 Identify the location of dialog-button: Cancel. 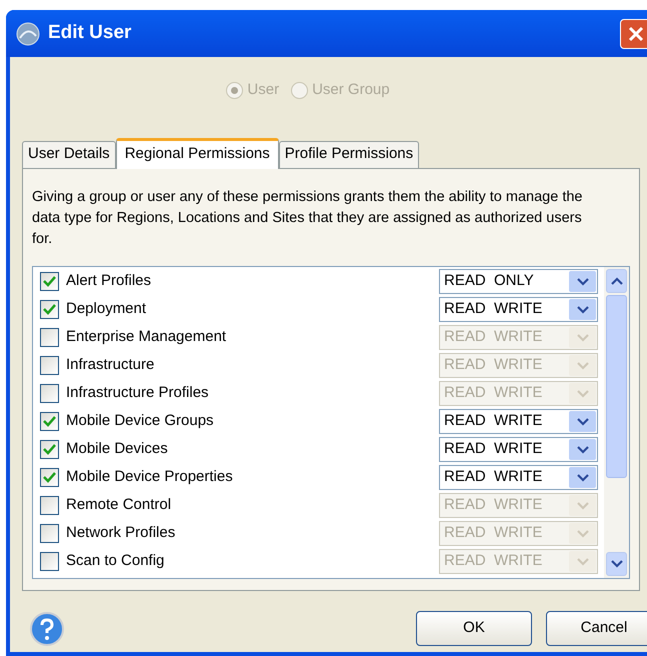
(596, 628).